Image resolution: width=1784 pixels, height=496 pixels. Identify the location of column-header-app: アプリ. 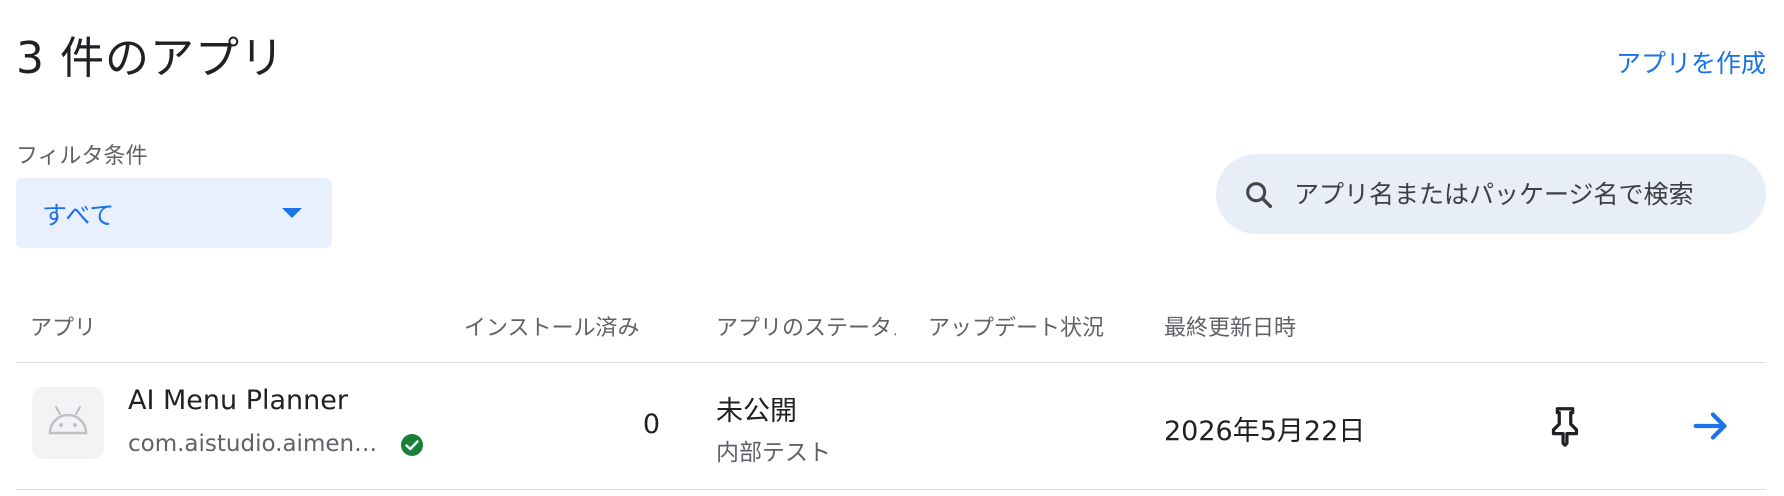
(63, 326).